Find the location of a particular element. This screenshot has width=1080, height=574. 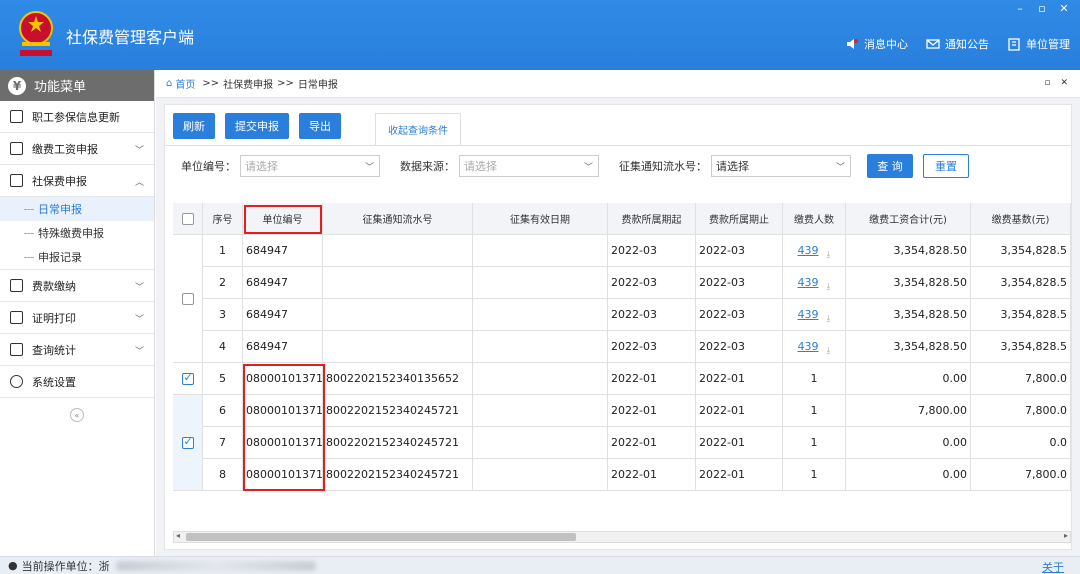

sidebar-subitem-special-declare: 特殊缴费申报 is located at coordinates (77, 233).